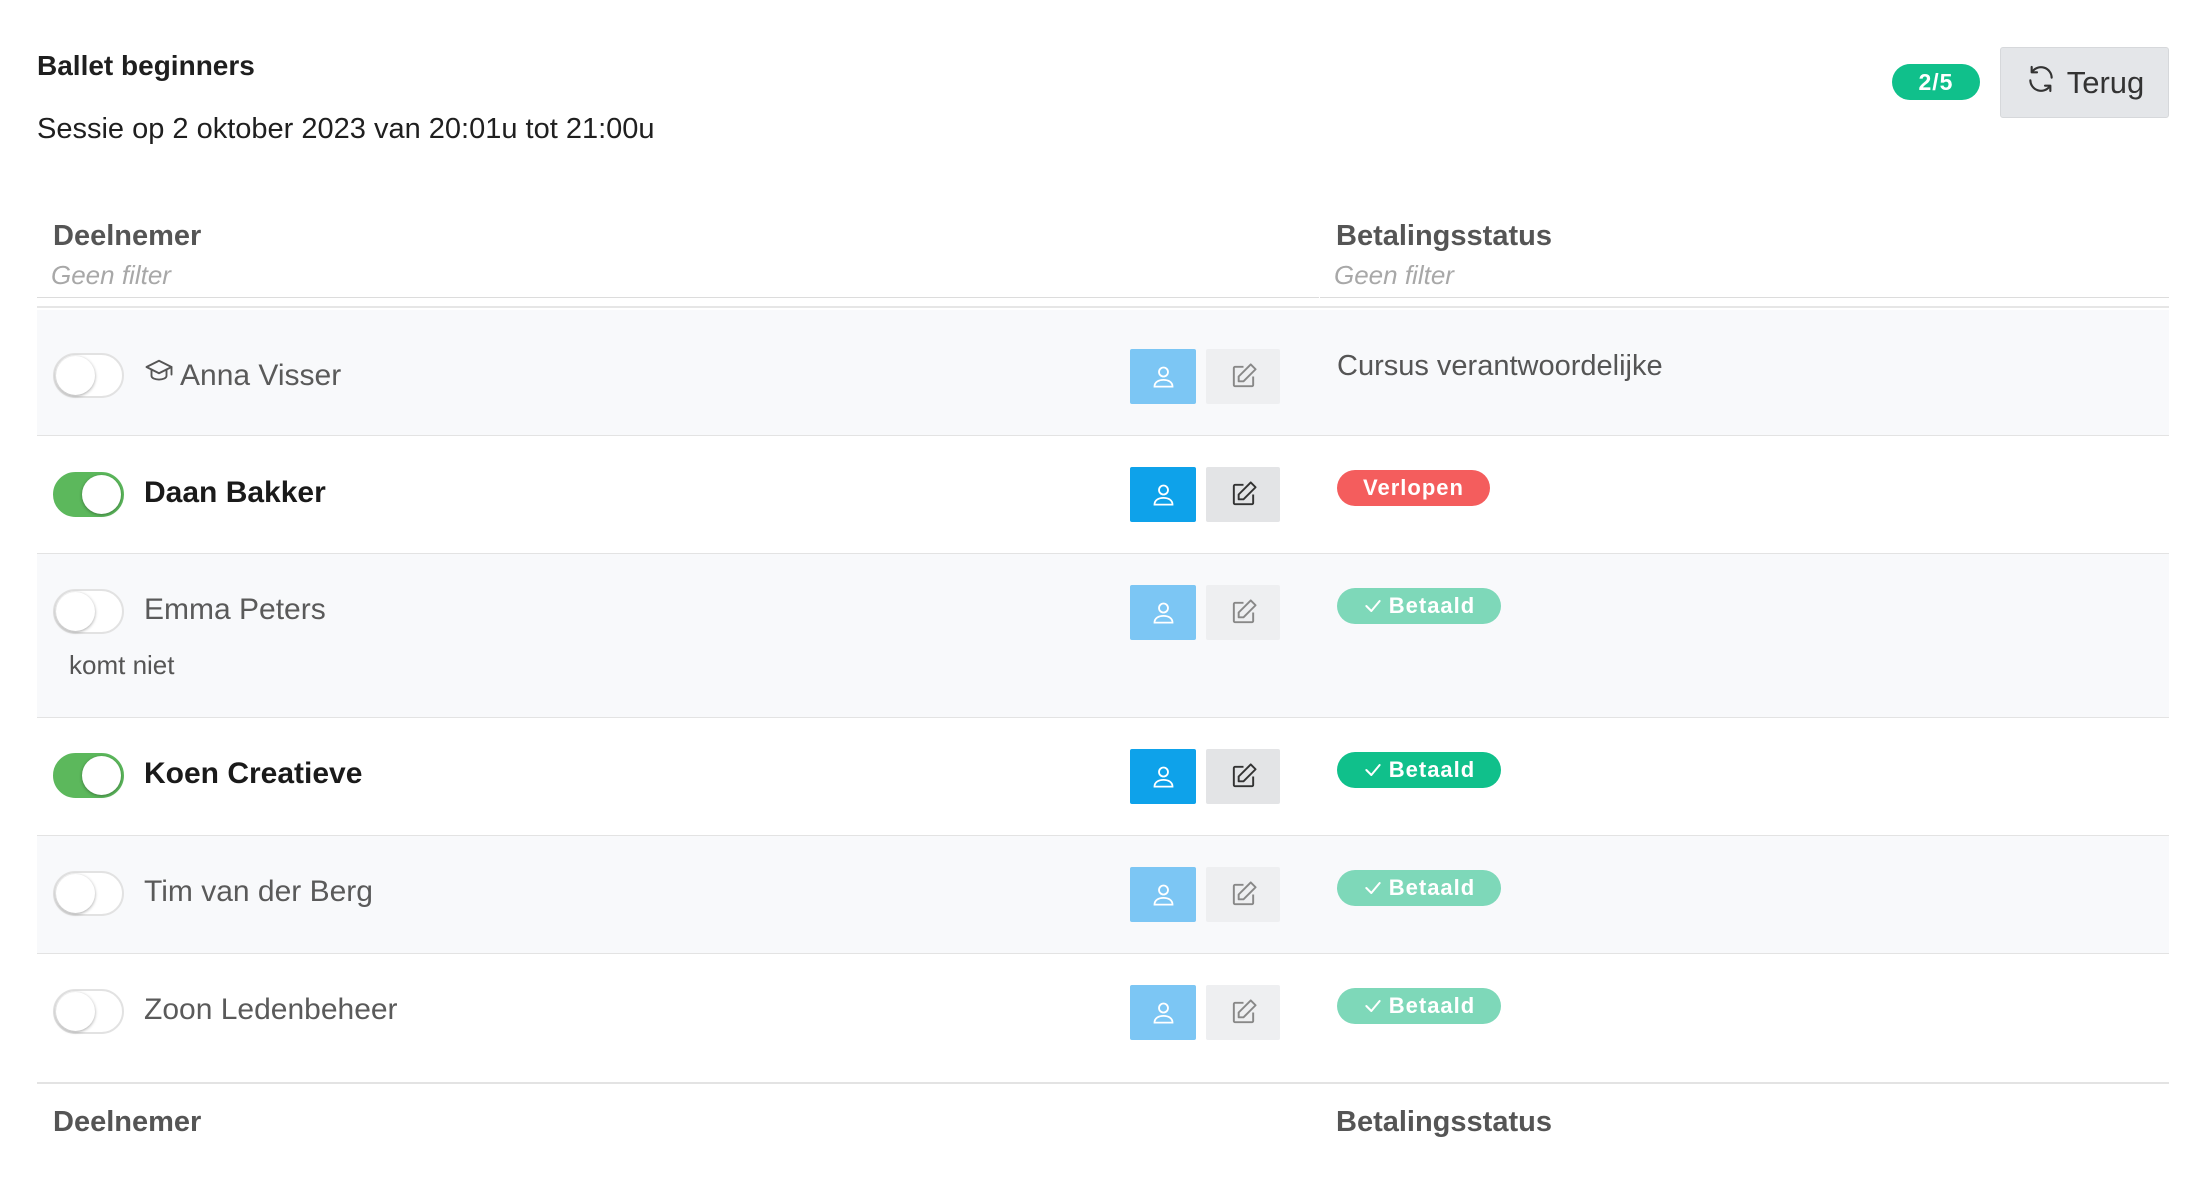 The height and width of the screenshot is (1186, 2200). What do you see at coordinates (122, 665) in the screenshot?
I see `participant-note: komt niet` at bounding box center [122, 665].